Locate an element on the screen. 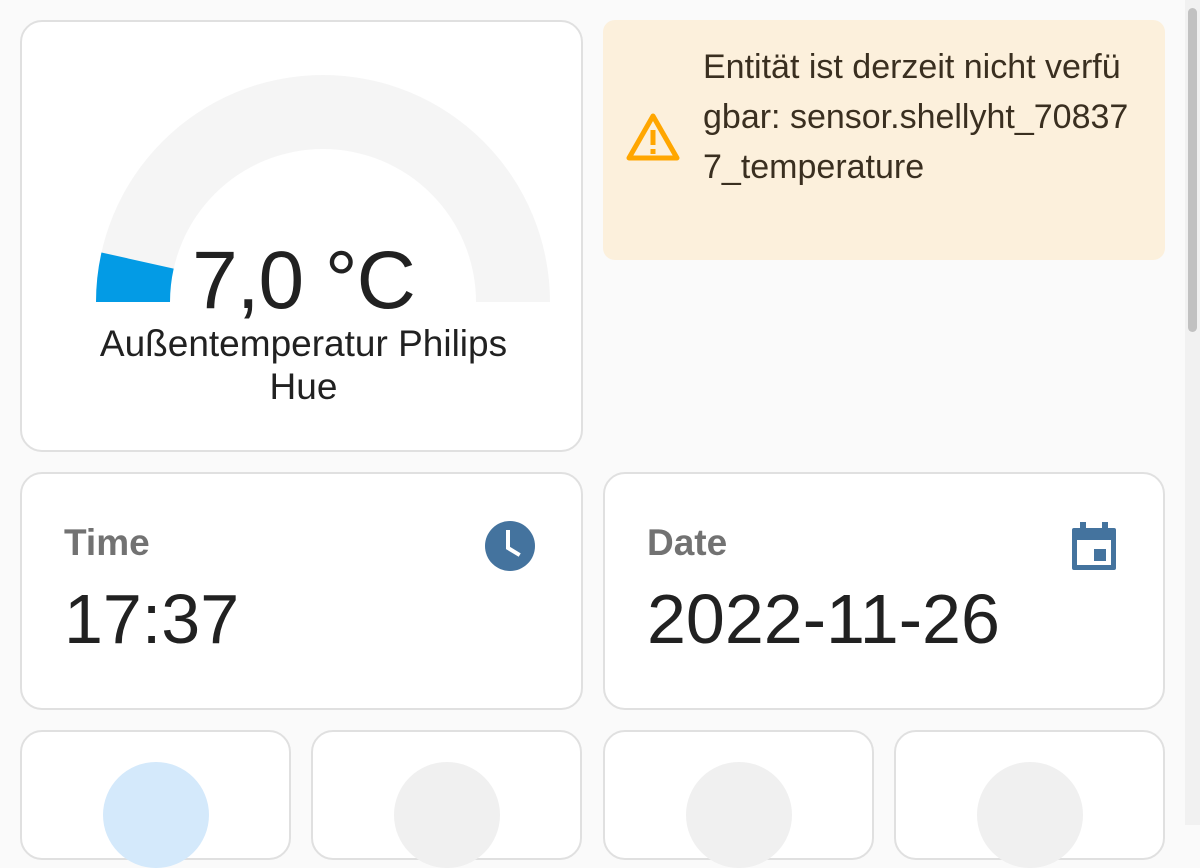  gauge-entity-name: Außentemperatur Philips Hue is located at coordinates (303, 365).